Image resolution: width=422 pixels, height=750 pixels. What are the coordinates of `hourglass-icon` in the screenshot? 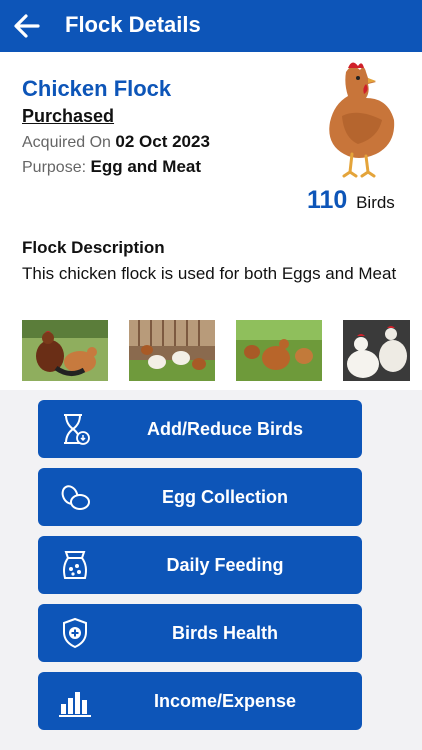 It's located at (77, 429).